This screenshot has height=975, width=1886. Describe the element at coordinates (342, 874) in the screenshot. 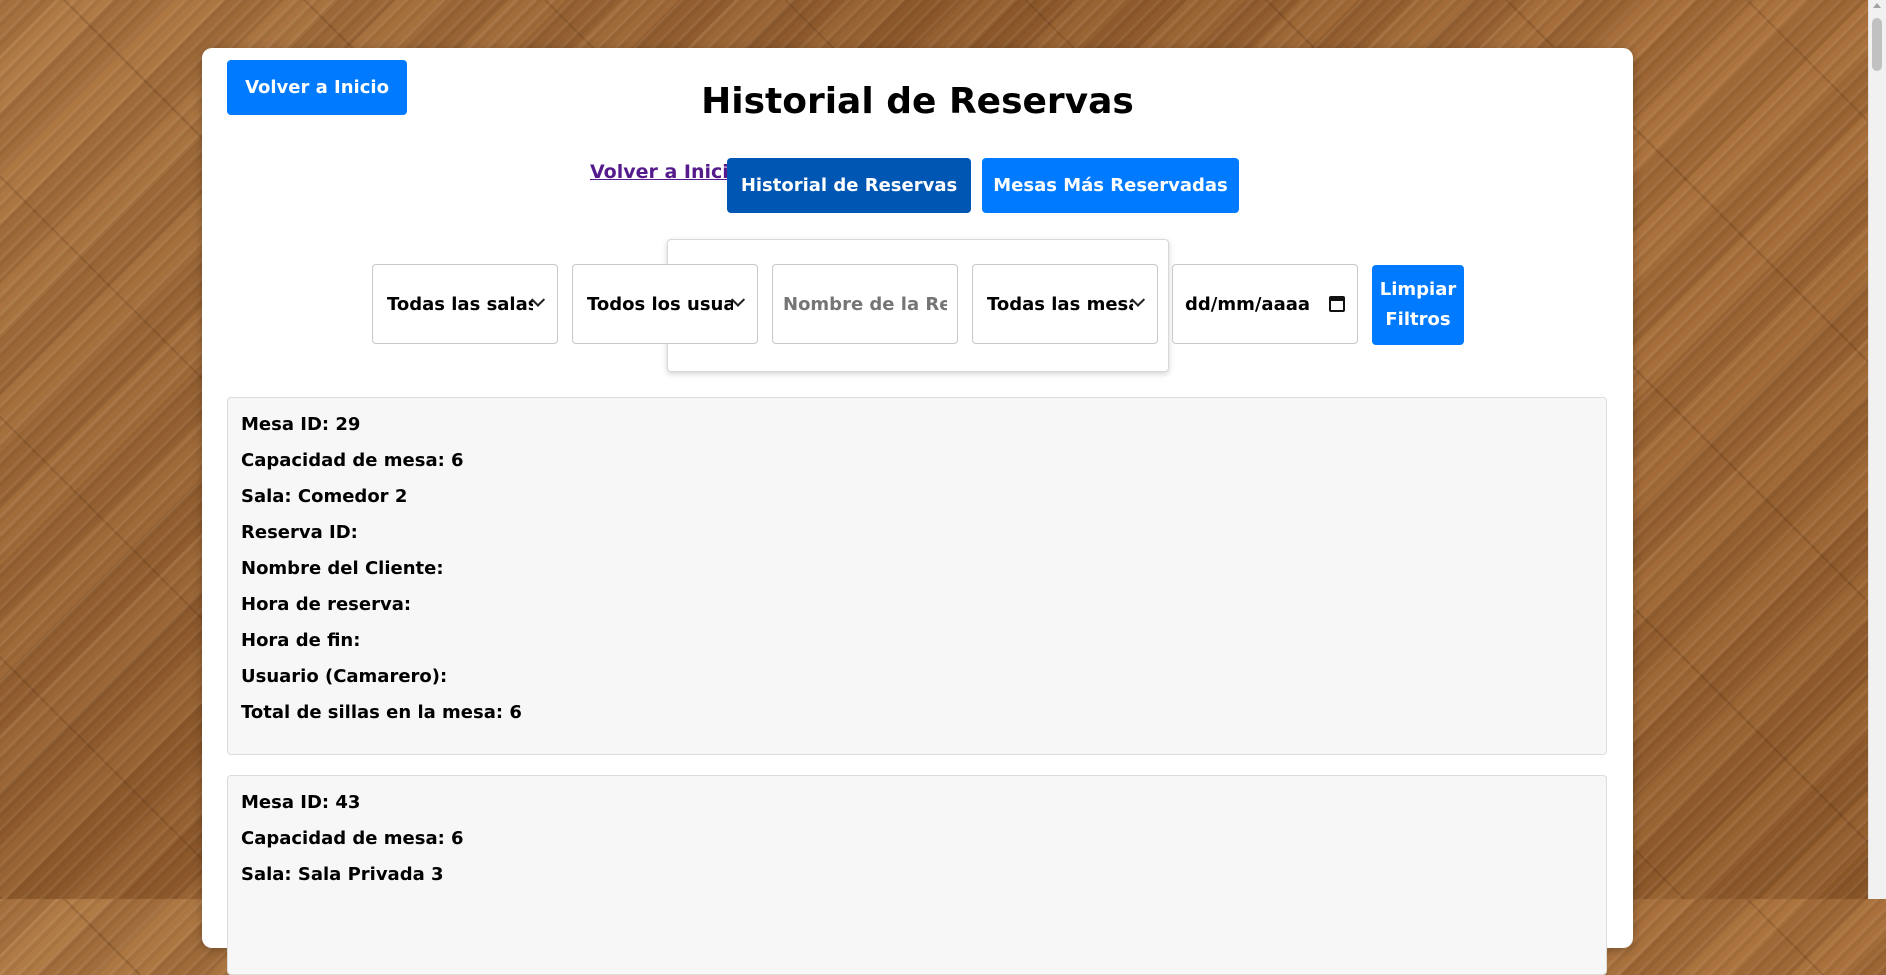

I see `sala-name: Sala: Sala Privada 3` at that location.